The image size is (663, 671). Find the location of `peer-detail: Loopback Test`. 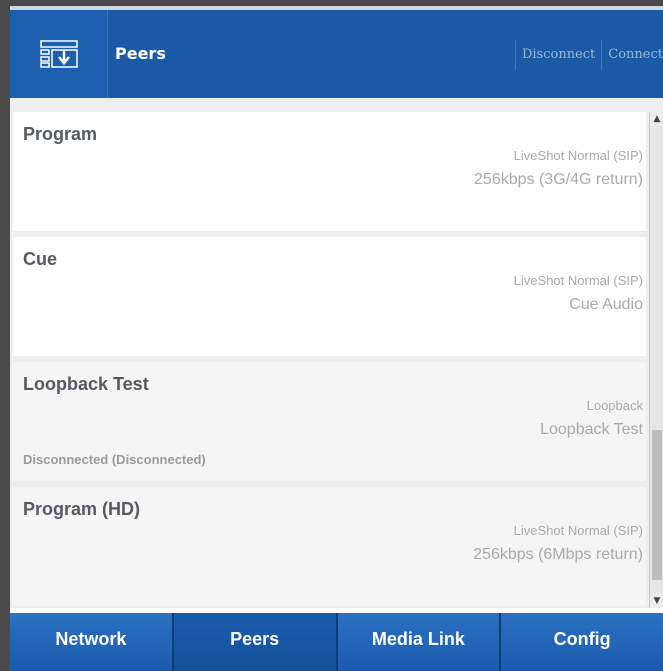

peer-detail: Loopback Test is located at coordinates (591, 429).